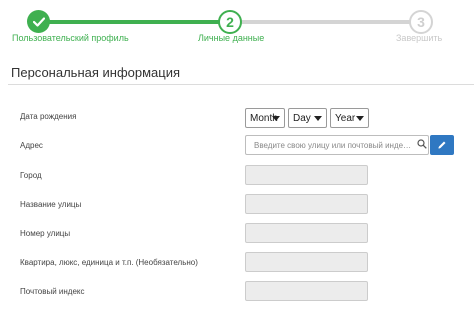  I want to click on street-number-field, so click(306, 233).